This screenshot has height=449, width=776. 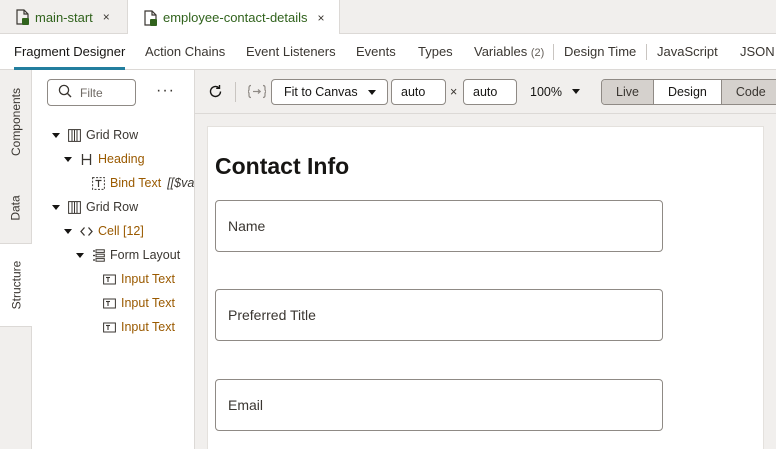 I want to click on structure-filter-input: Filte, so click(x=91, y=92).